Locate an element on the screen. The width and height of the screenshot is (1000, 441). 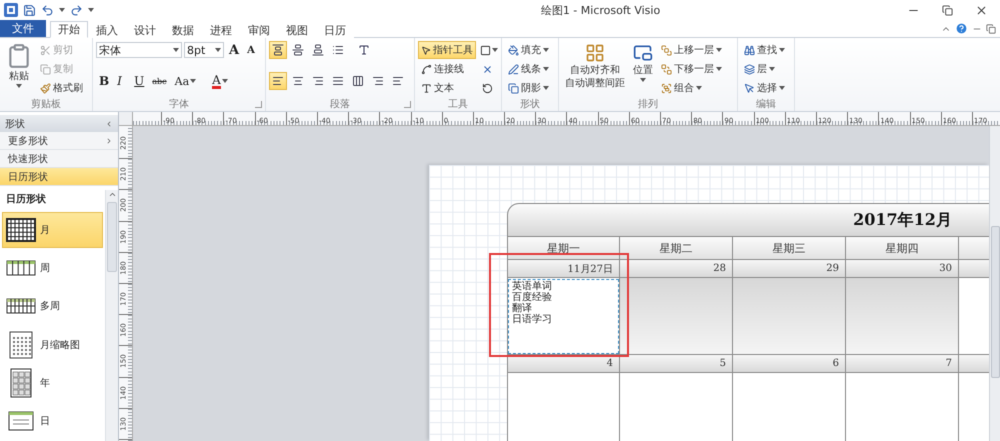
weekday-label: 星期四 is located at coordinates (902, 248).